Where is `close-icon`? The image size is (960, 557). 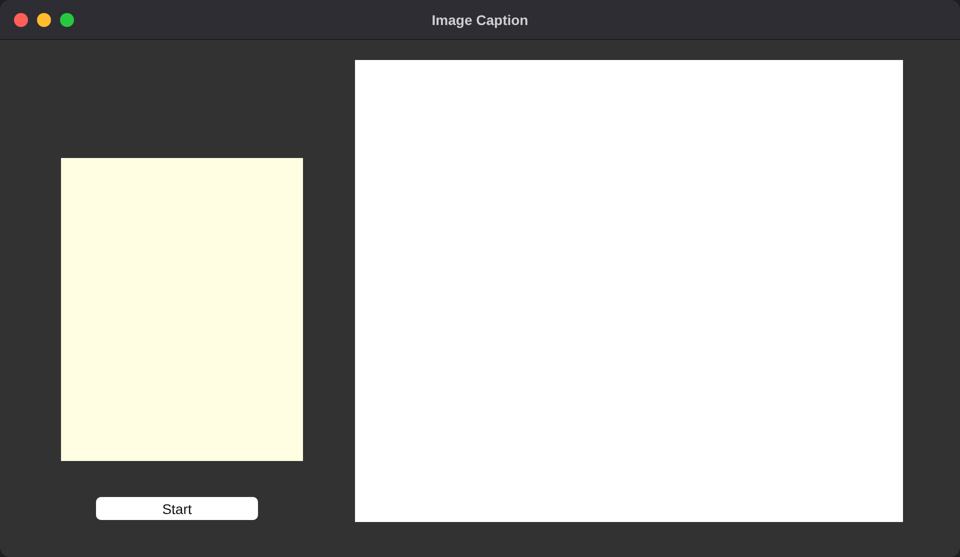 close-icon is located at coordinates (21, 20).